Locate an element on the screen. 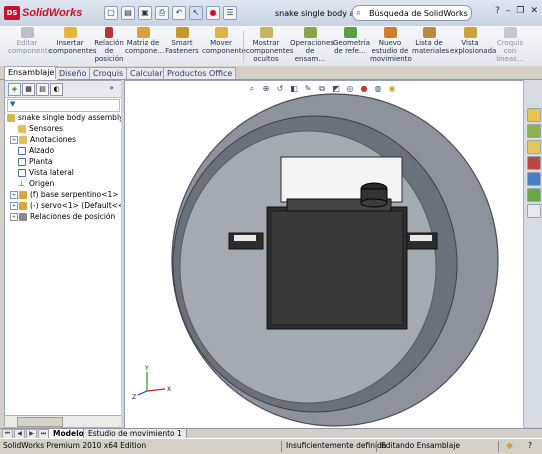 This screenshot has height=454, width=542. window-controls: ? – ❐ ✕ is located at coordinates (516, 11).